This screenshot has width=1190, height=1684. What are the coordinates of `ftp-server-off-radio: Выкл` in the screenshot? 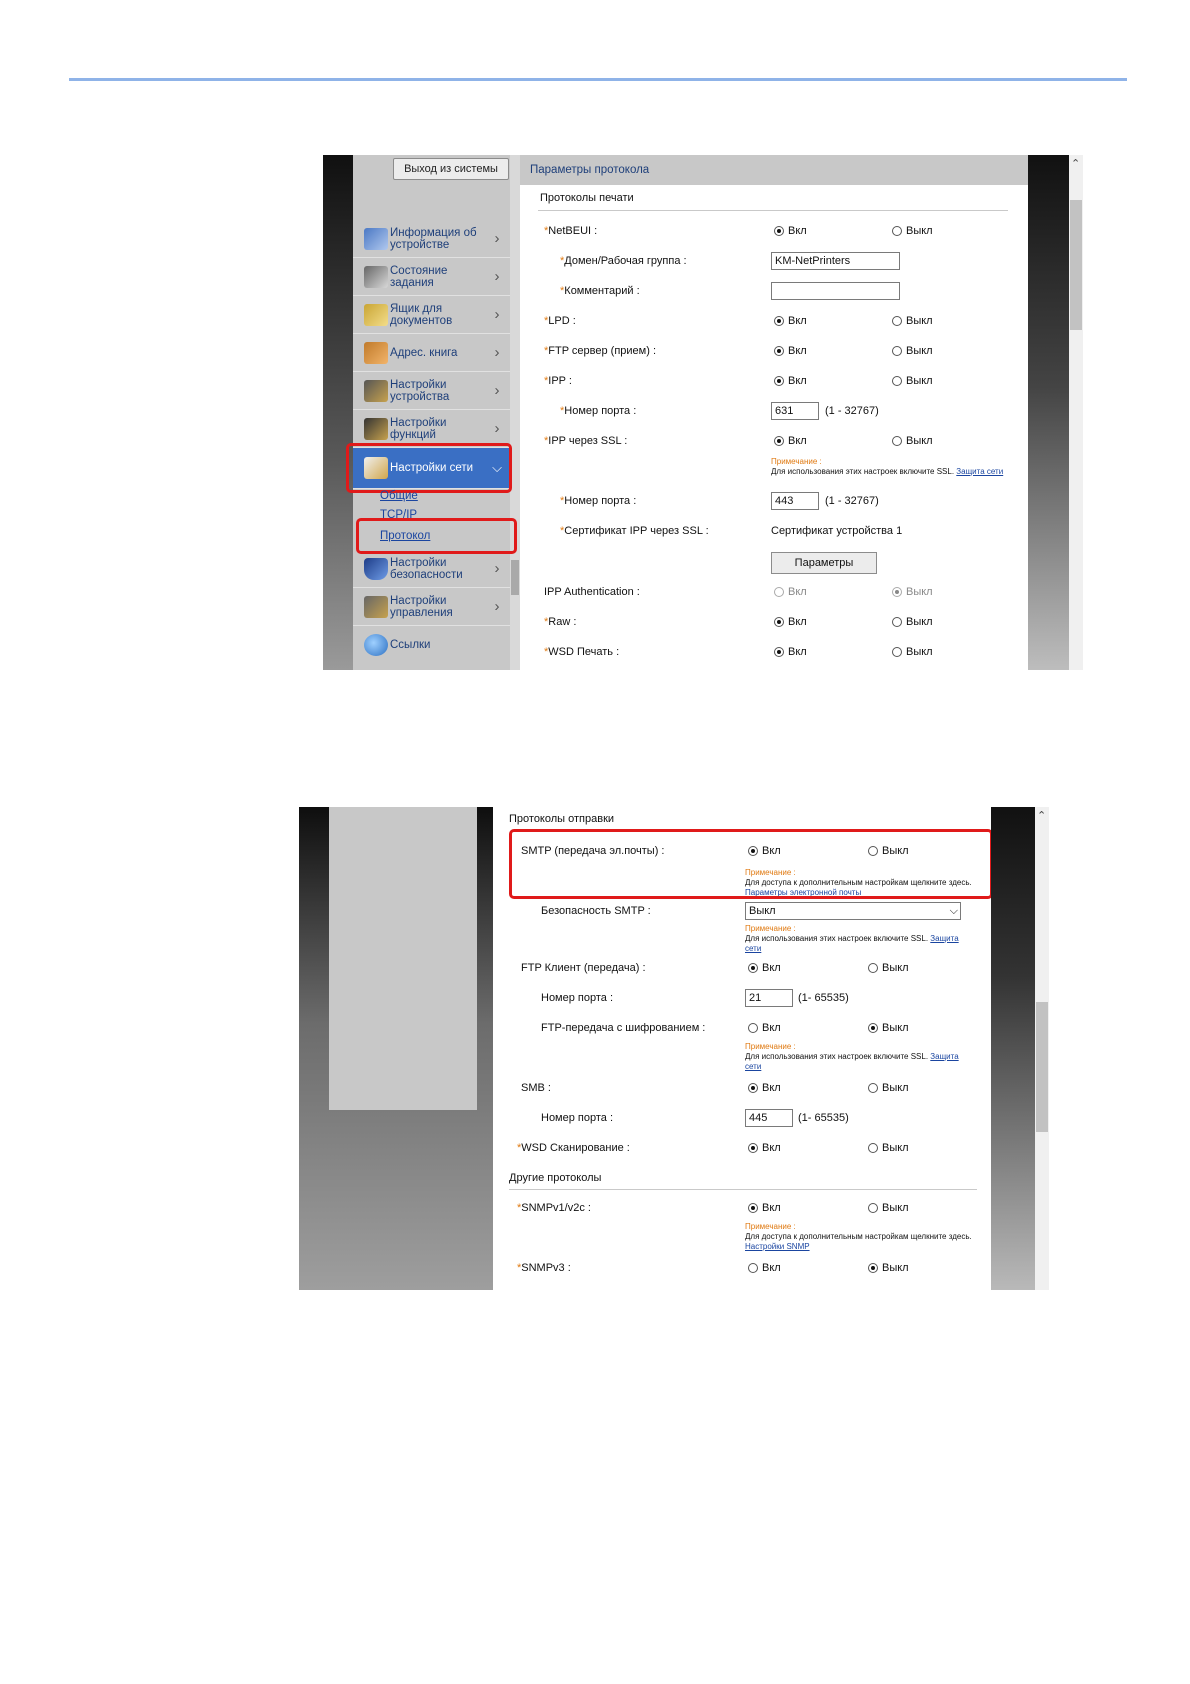 It's located at (912, 351).